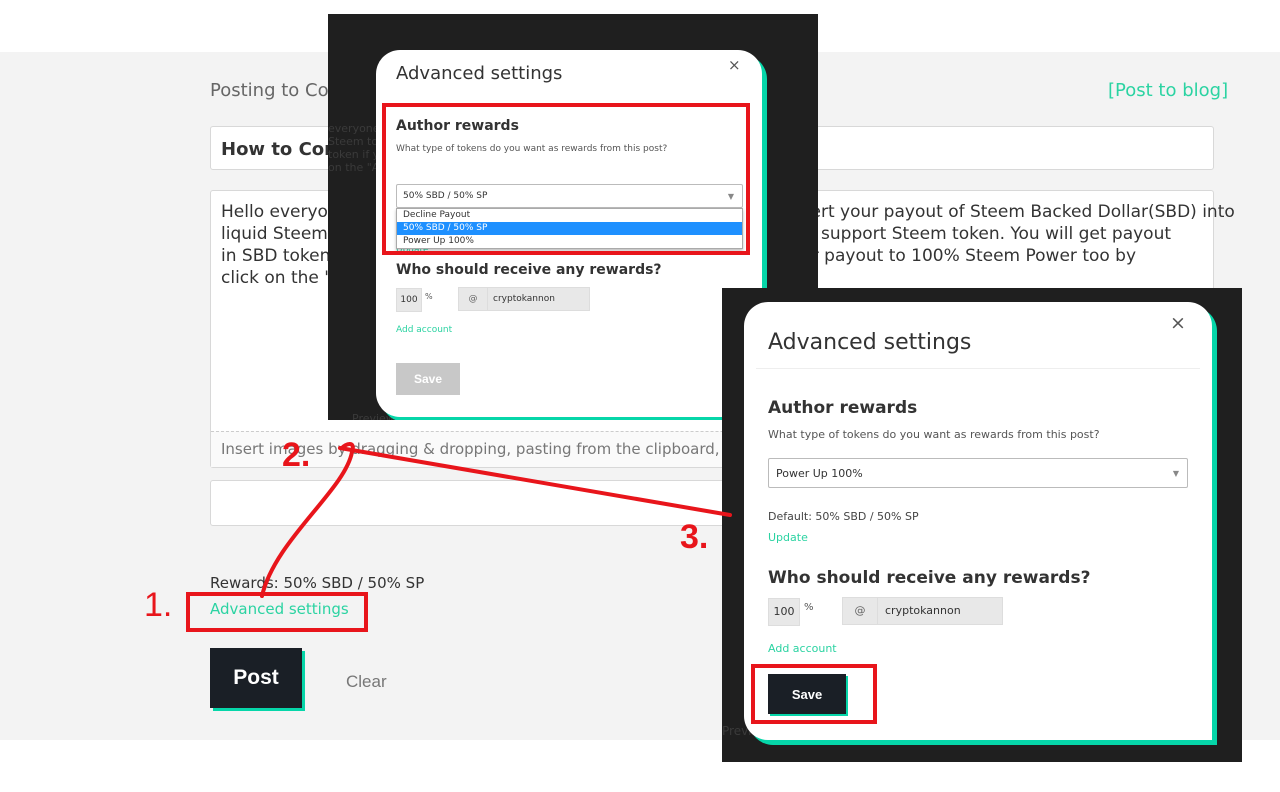 The image size is (1280, 792). What do you see at coordinates (279, 609) in the screenshot?
I see `advanced-settings-link: Advanced settings` at bounding box center [279, 609].